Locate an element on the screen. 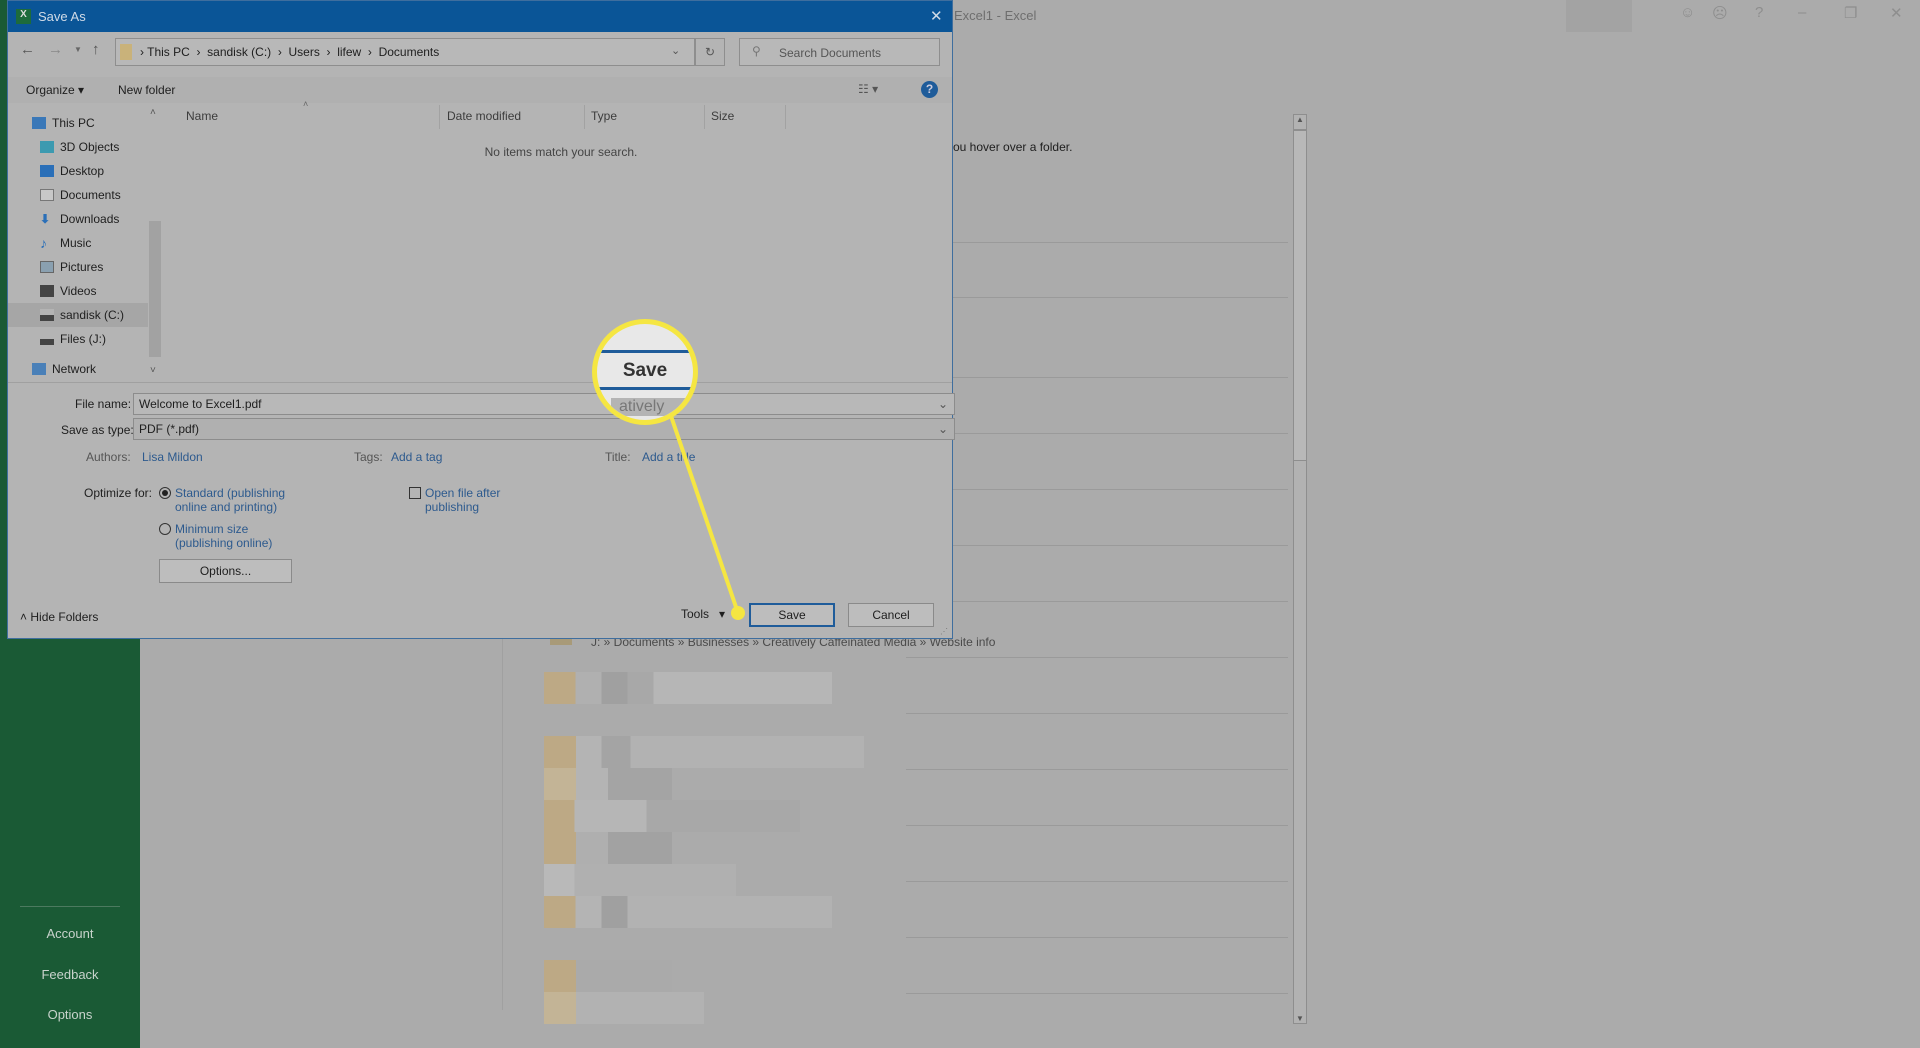  magnified-background-text: atively is located at coordinates (652, 407).